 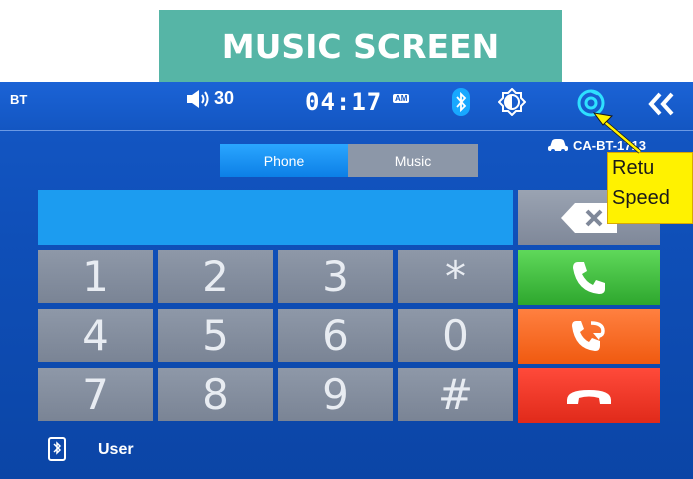 I want to click on dial-number-display, so click(x=275, y=217).